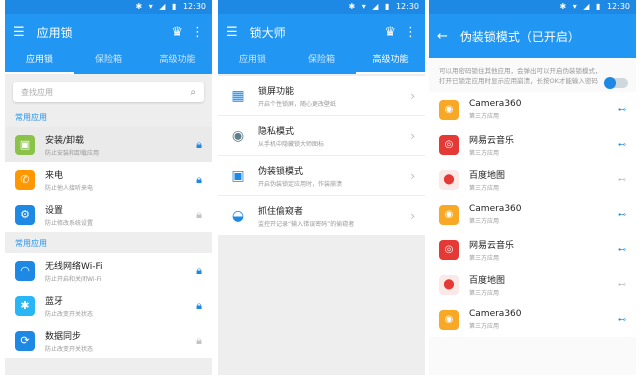 The height and width of the screenshot is (375, 640). Describe the element at coordinates (487, 280) in the screenshot. I see `item-name: 百度地图` at that location.